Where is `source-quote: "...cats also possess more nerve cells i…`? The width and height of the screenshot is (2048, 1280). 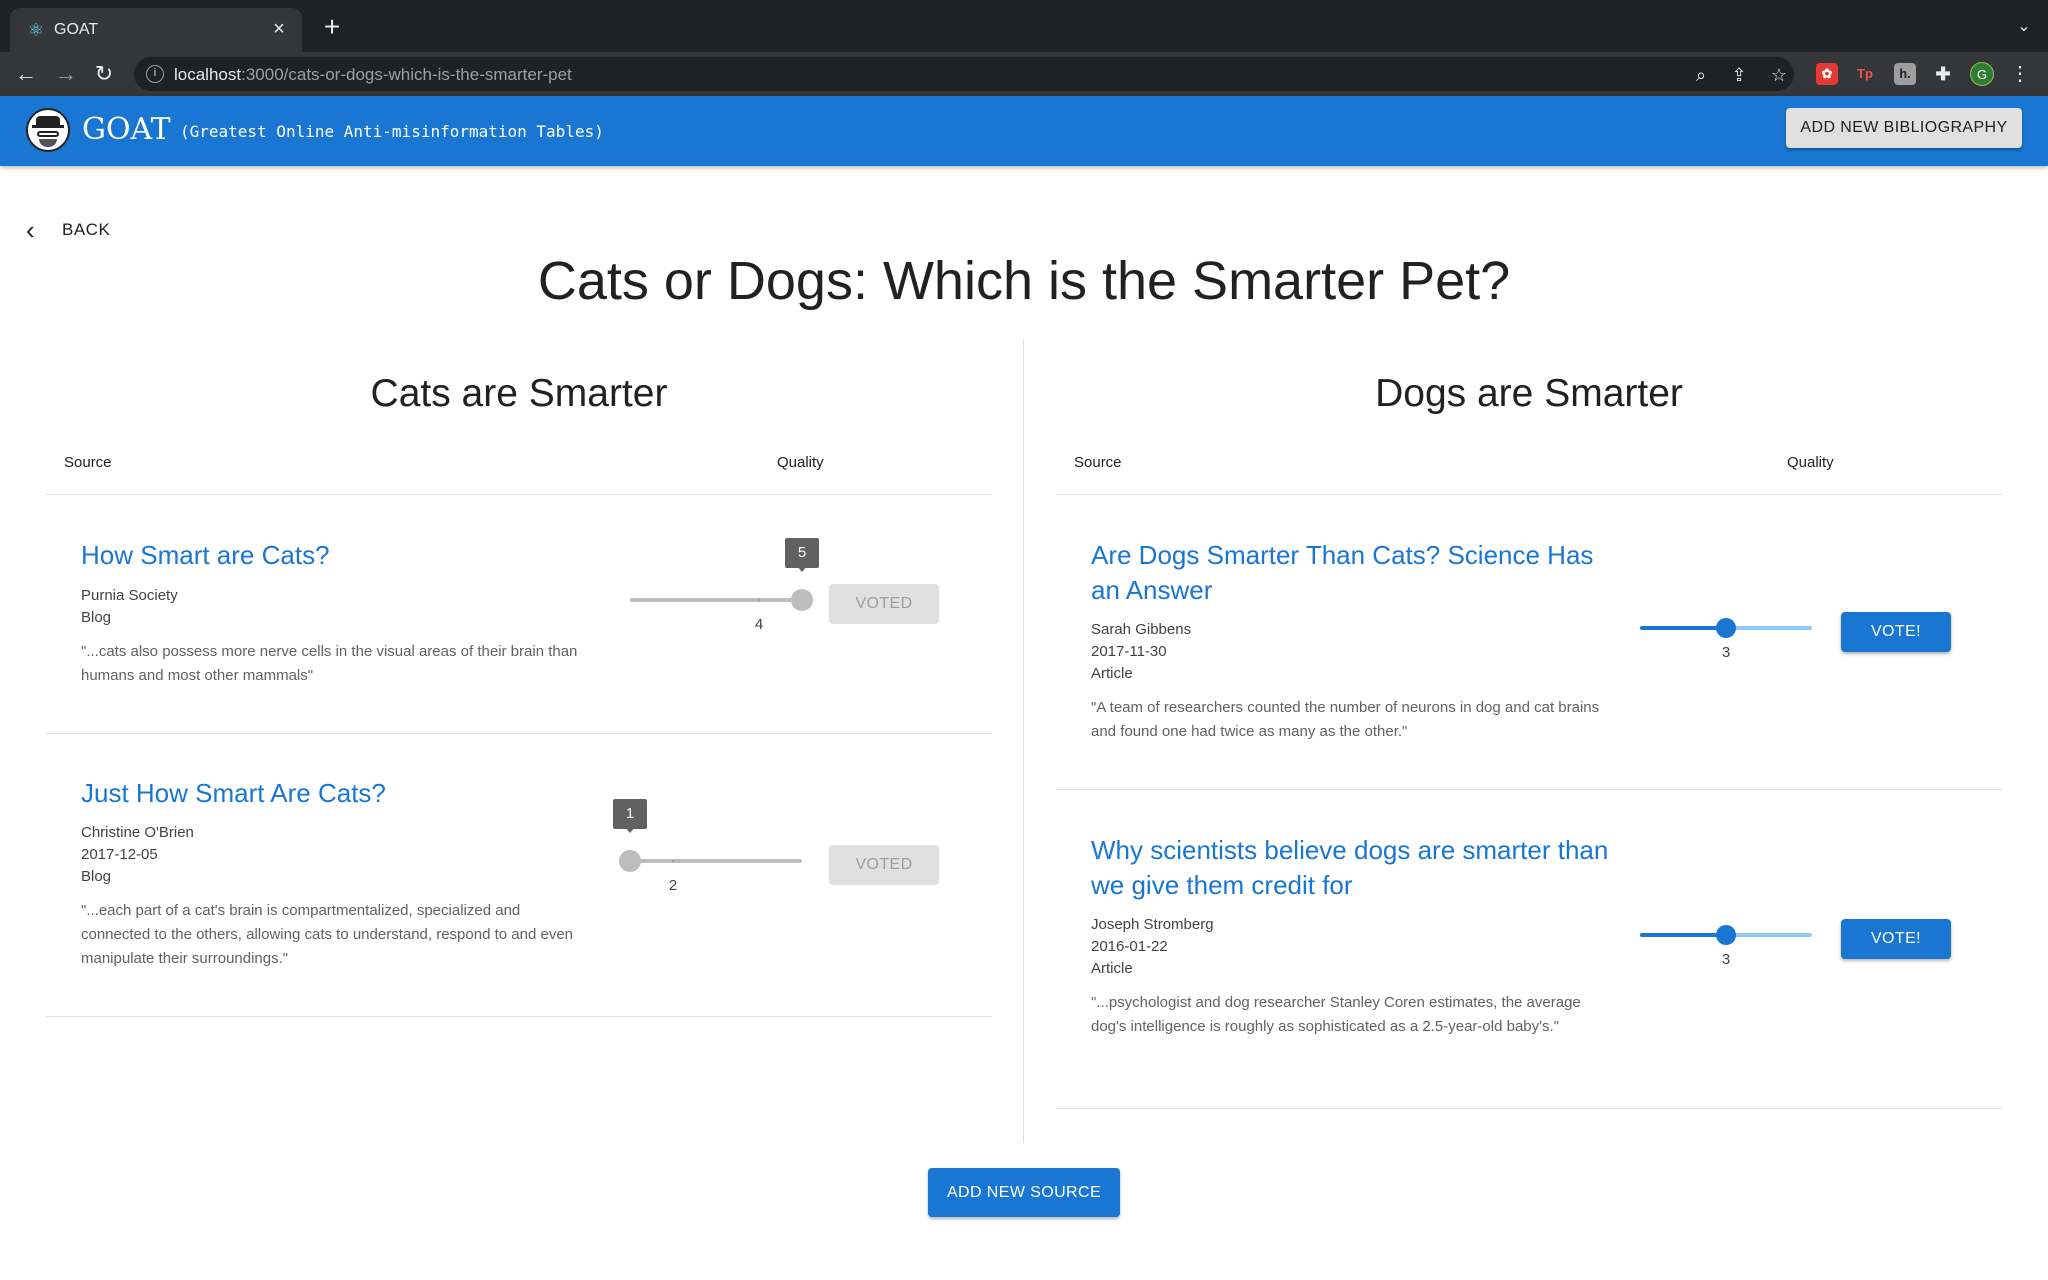
source-quote: "...cats also possess more nerve cells i… is located at coordinates (329, 663).